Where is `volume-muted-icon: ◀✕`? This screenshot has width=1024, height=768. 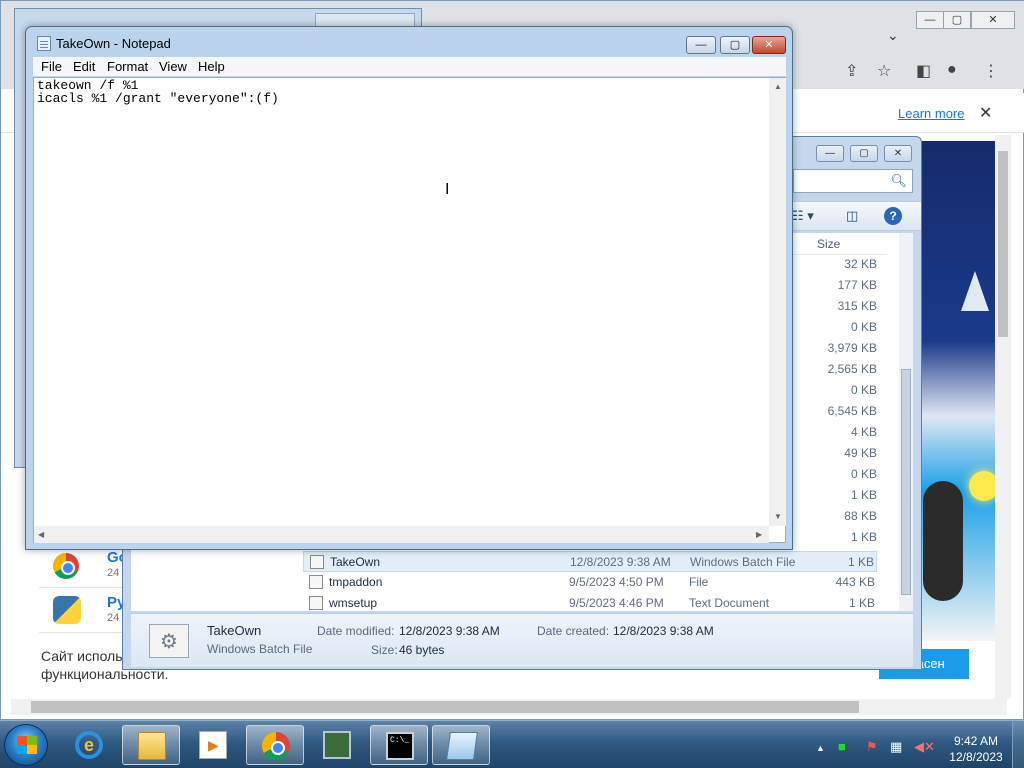 volume-muted-icon: ◀✕ is located at coordinates (924, 747).